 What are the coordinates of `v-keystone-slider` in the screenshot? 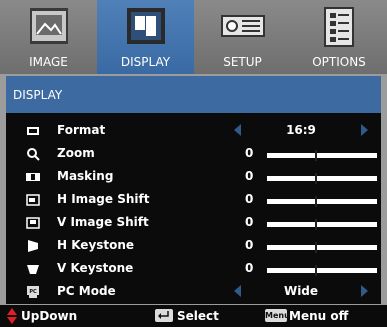 It's located at (322, 270).